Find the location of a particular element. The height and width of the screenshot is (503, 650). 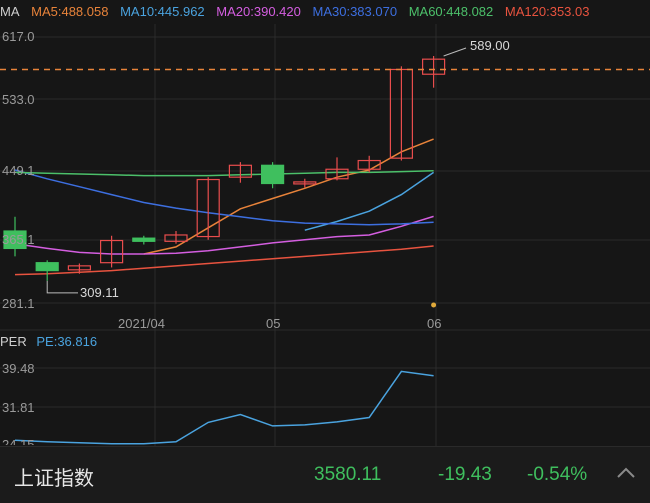

ma60-line is located at coordinates (224, 173).